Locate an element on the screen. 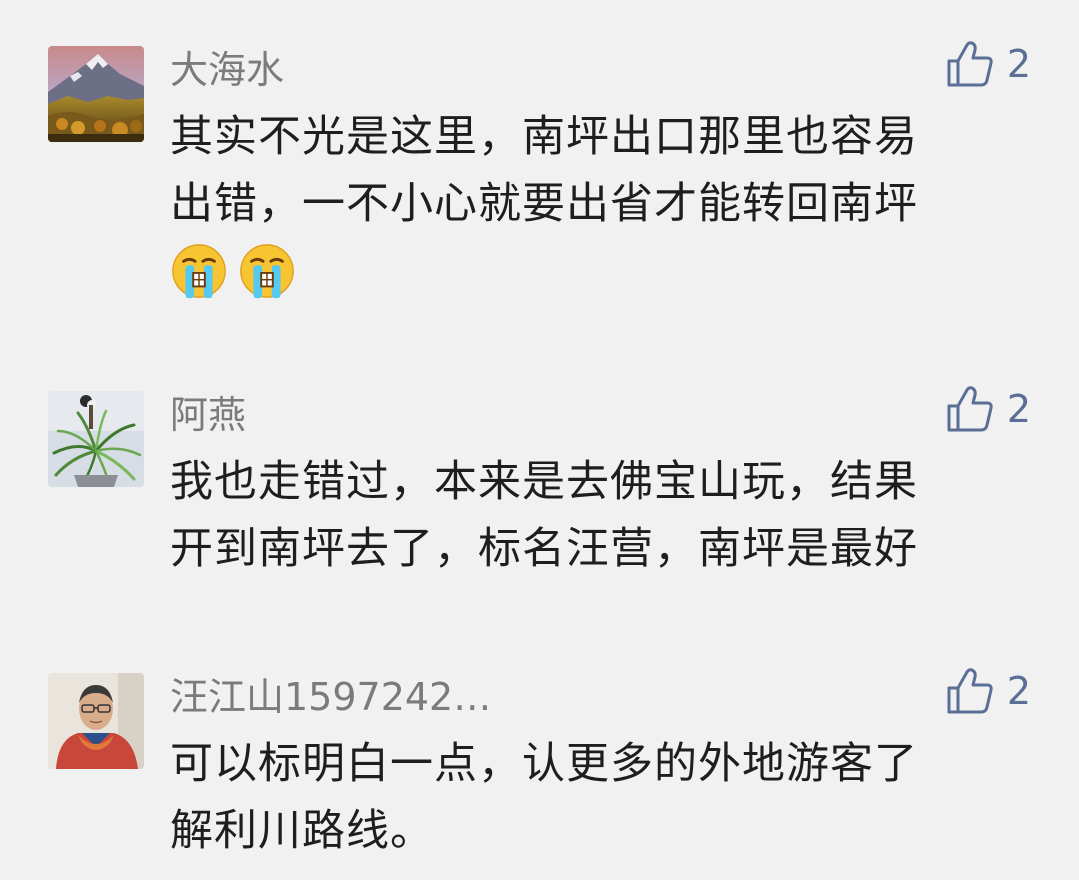 The height and width of the screenshot is (880, 1079). comment-line: 可以标明白一点，认更多的外地游客了 is located at coordinates (544, 764).